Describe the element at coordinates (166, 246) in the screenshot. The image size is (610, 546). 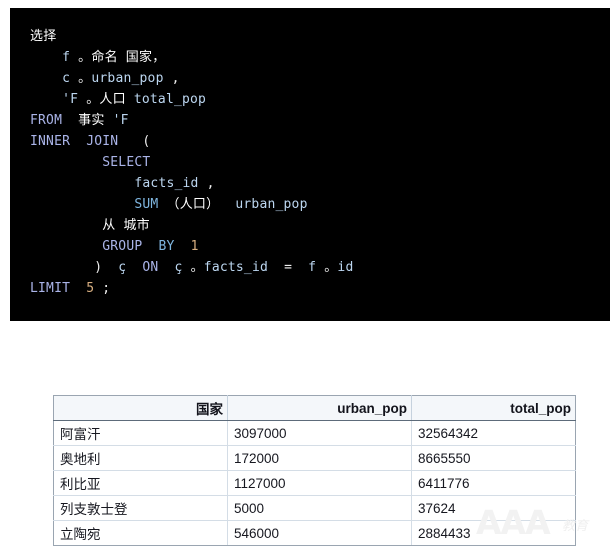
I see `code-token: BY` at that location.